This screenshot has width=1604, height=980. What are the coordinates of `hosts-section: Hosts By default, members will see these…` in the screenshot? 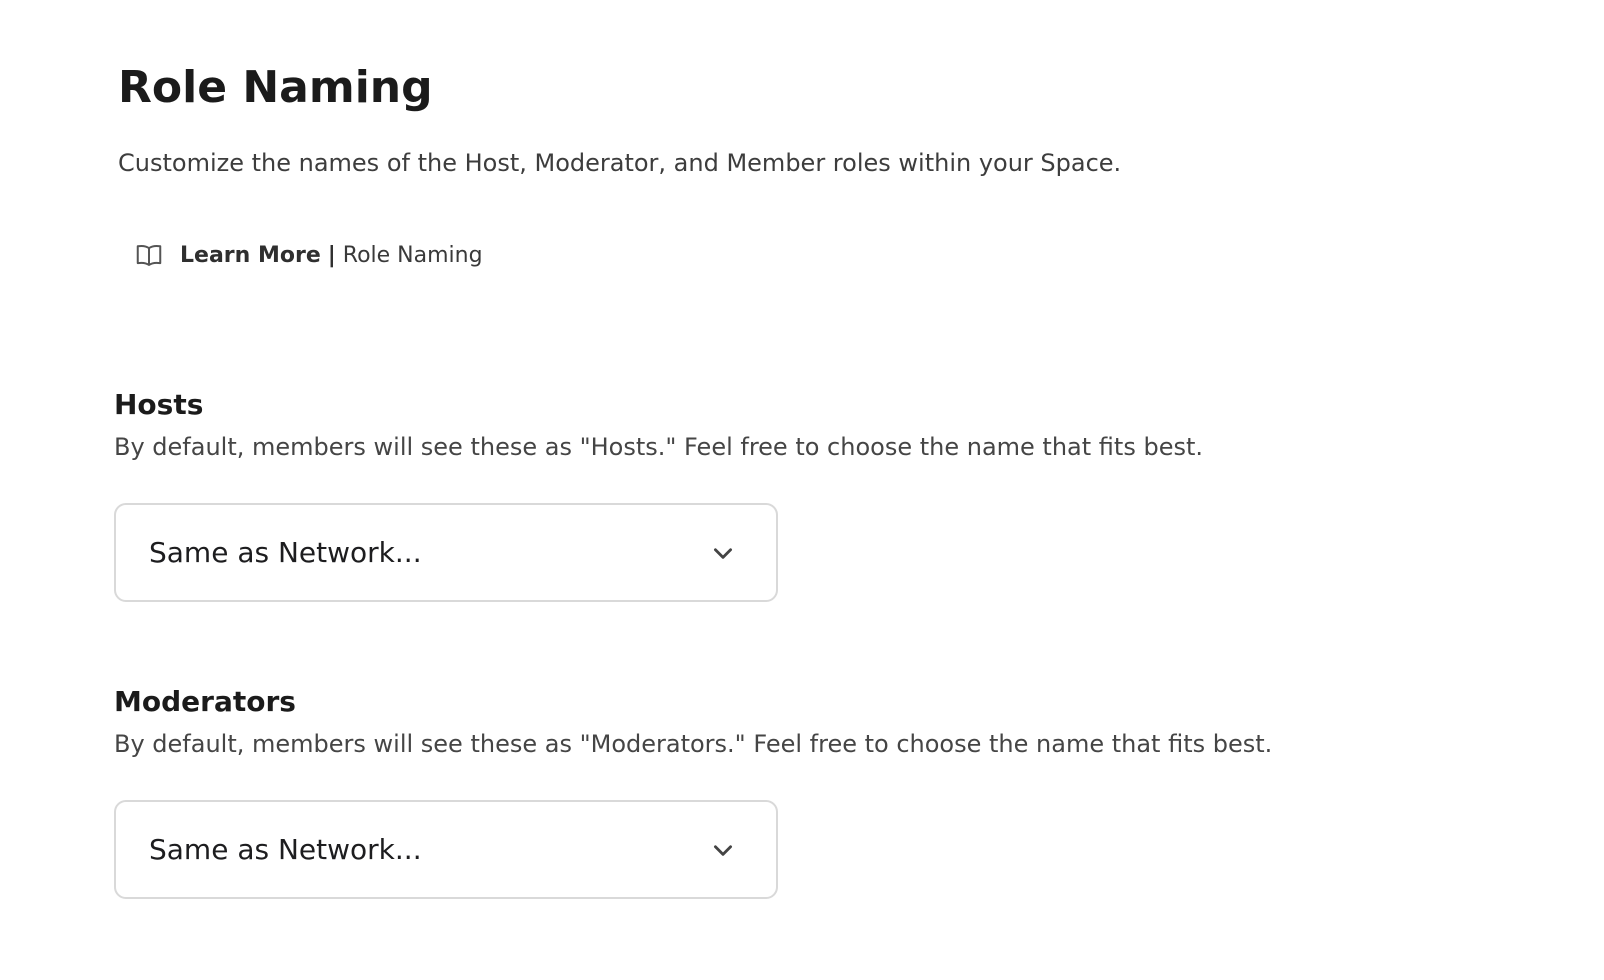 It's located at (658, 495).